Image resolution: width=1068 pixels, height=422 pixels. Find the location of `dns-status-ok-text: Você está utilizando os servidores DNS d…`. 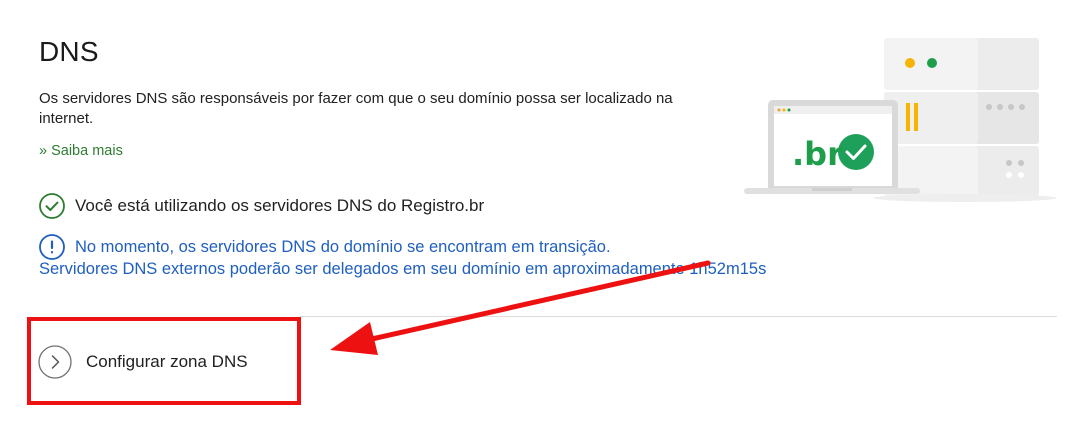

dns-status-ok-text: Você está utilizando os servidores DNS d… is located at coordinates (280, 205).